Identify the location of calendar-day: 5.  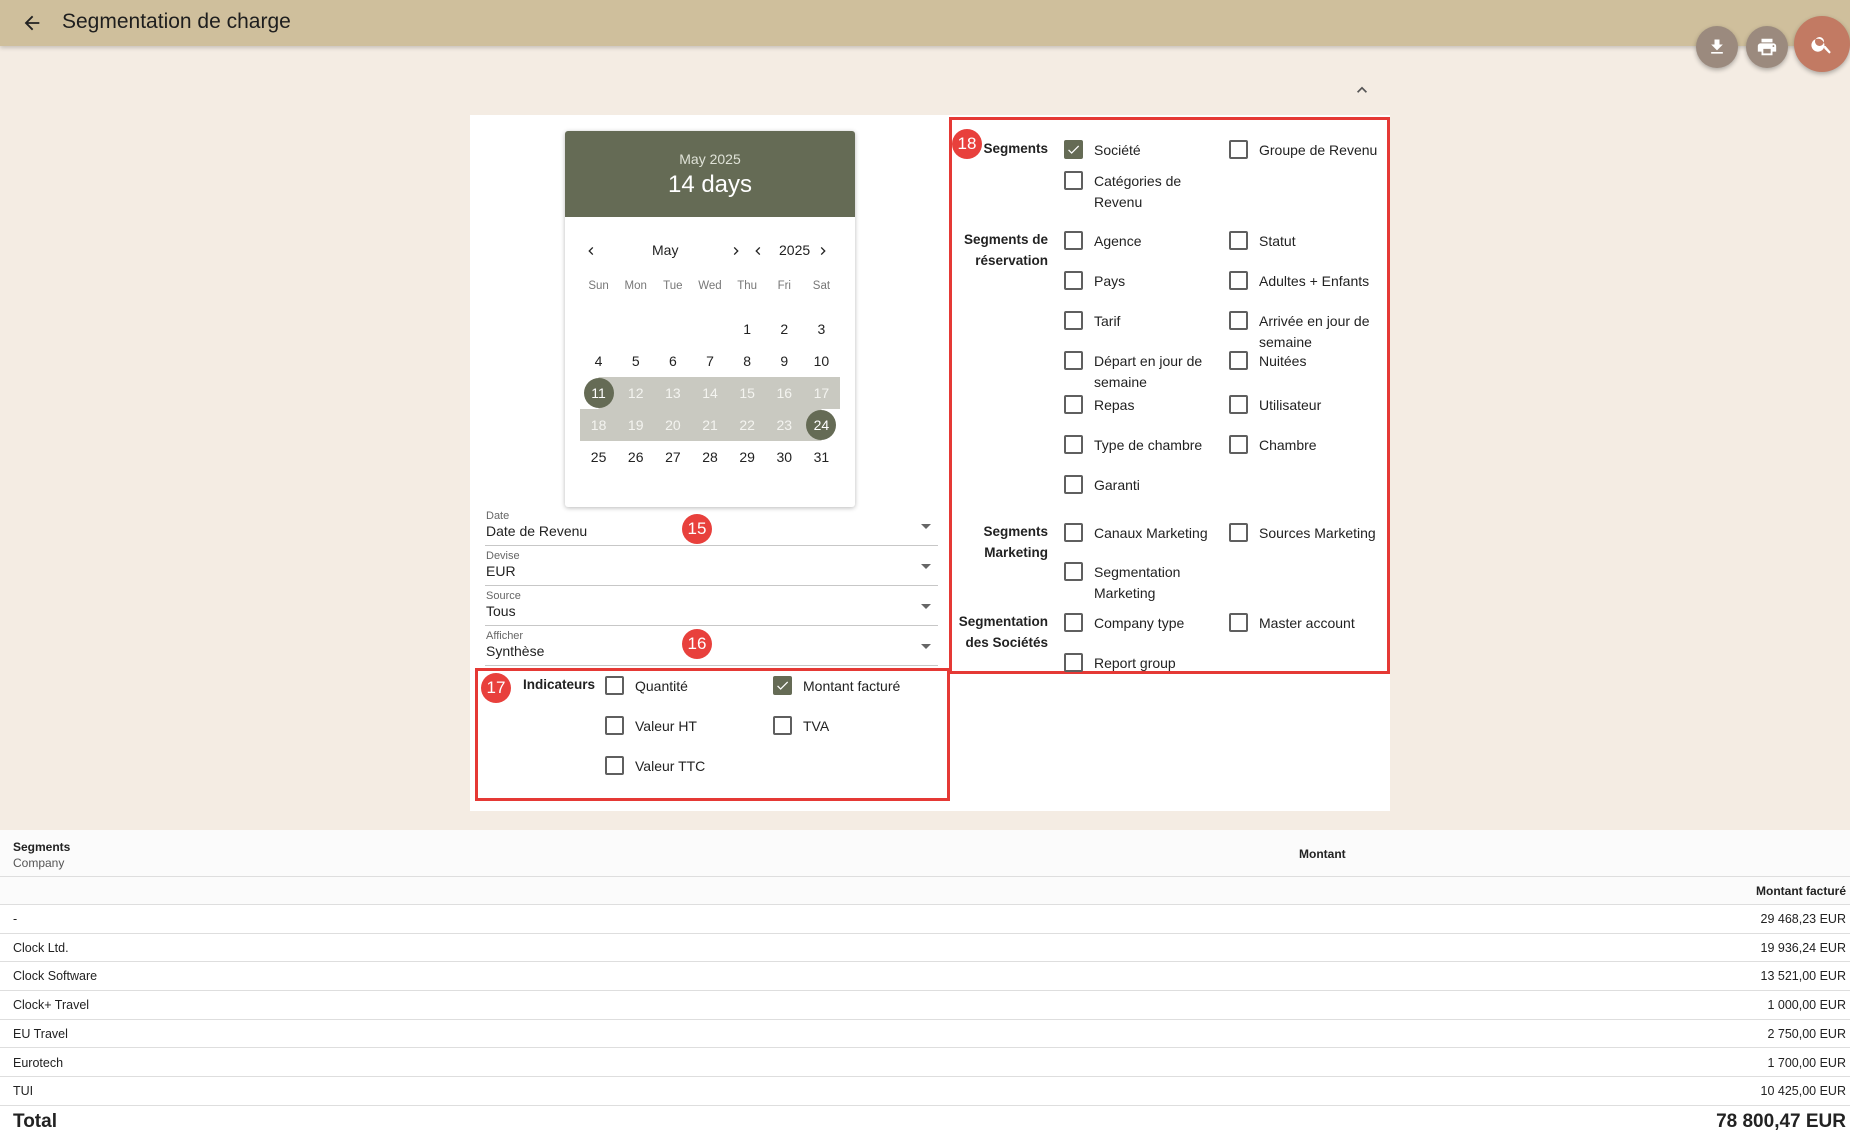
(635, 361).